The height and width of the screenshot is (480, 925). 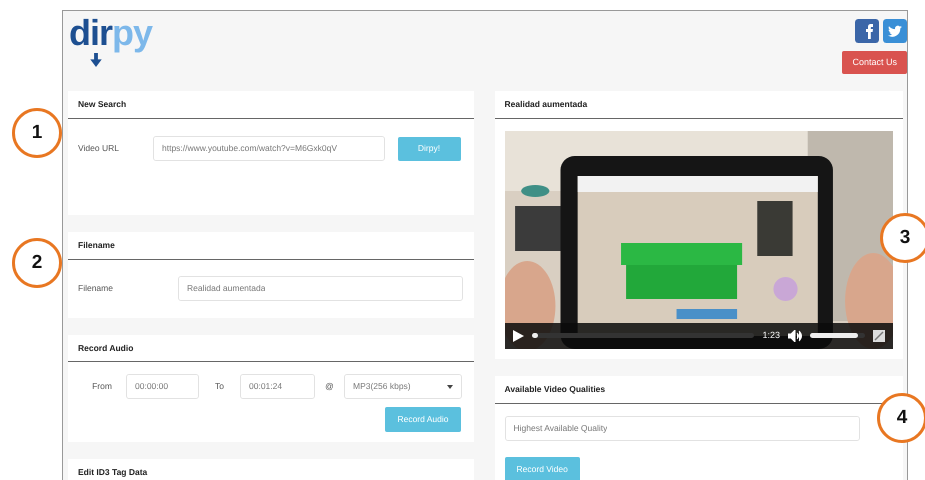 What do you see at coordinates (37, 263) in the screenshot?
I see `callout-marker: 2` at bounding box center [37, 263].